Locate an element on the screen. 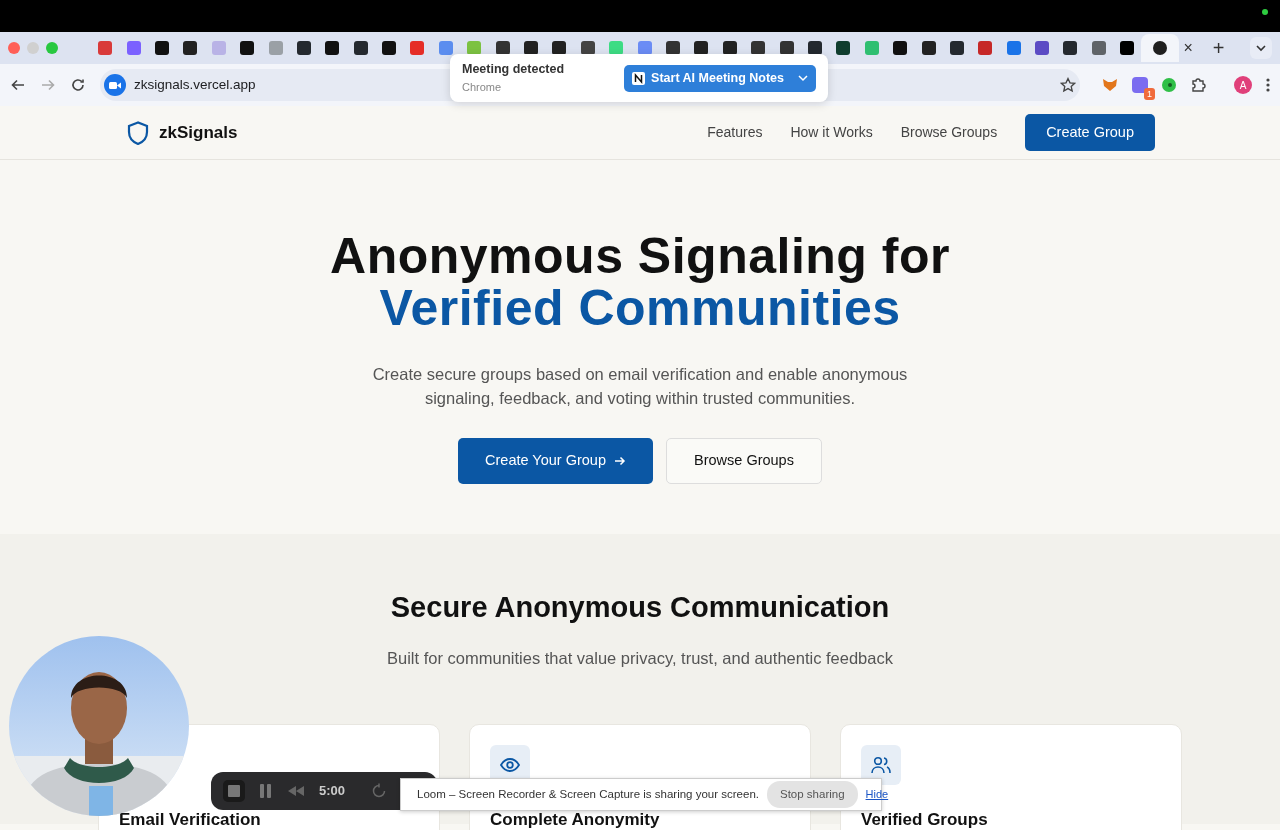 Image resolution: width=1280 pixels, height=830 pixels. star-icon is located at coordinates (1068, 85).